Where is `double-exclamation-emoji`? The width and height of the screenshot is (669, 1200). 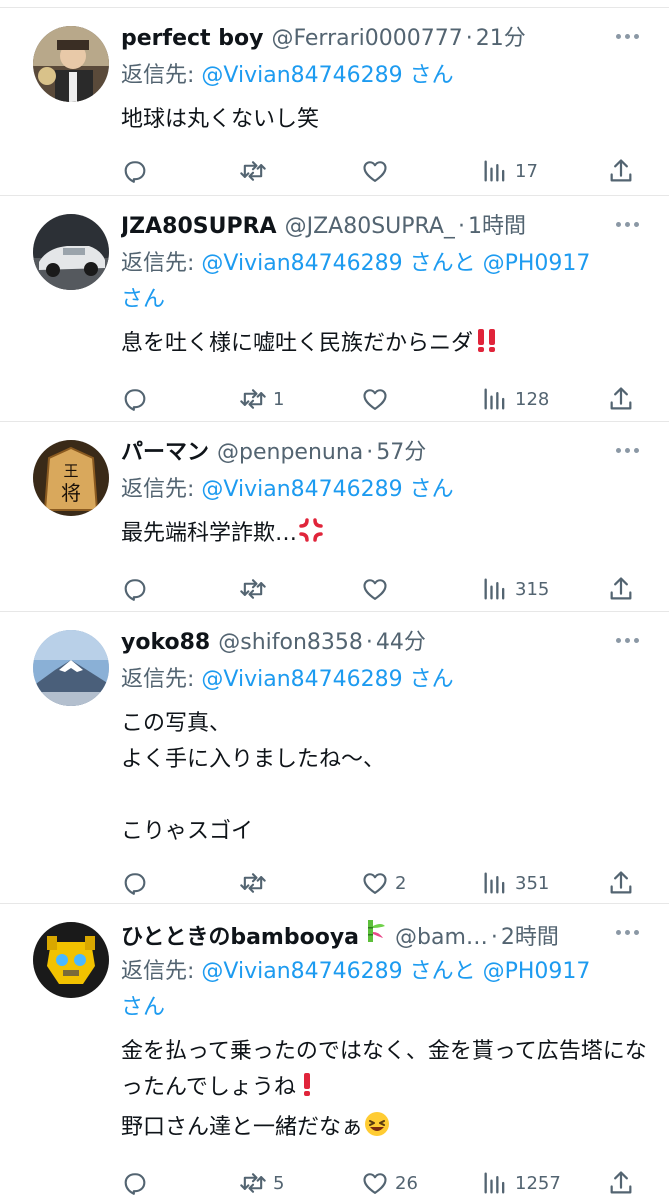
double-exclamation-emoji is located at coordinates (487, 346).